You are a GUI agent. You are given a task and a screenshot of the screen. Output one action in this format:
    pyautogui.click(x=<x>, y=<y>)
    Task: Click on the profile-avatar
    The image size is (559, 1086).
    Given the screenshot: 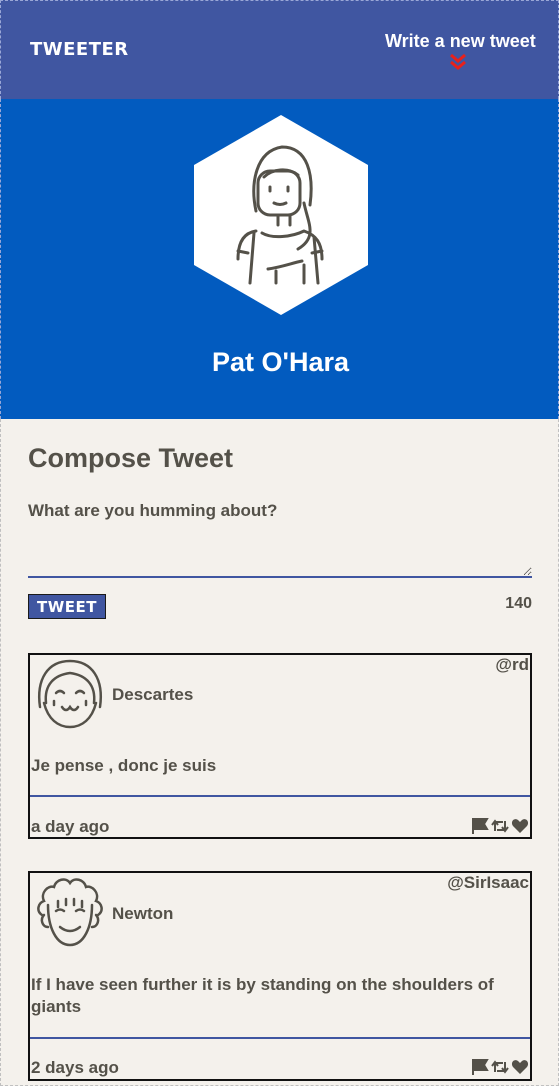 What is the action you would take?
    pyautogui.click(x=281, y=215)
    